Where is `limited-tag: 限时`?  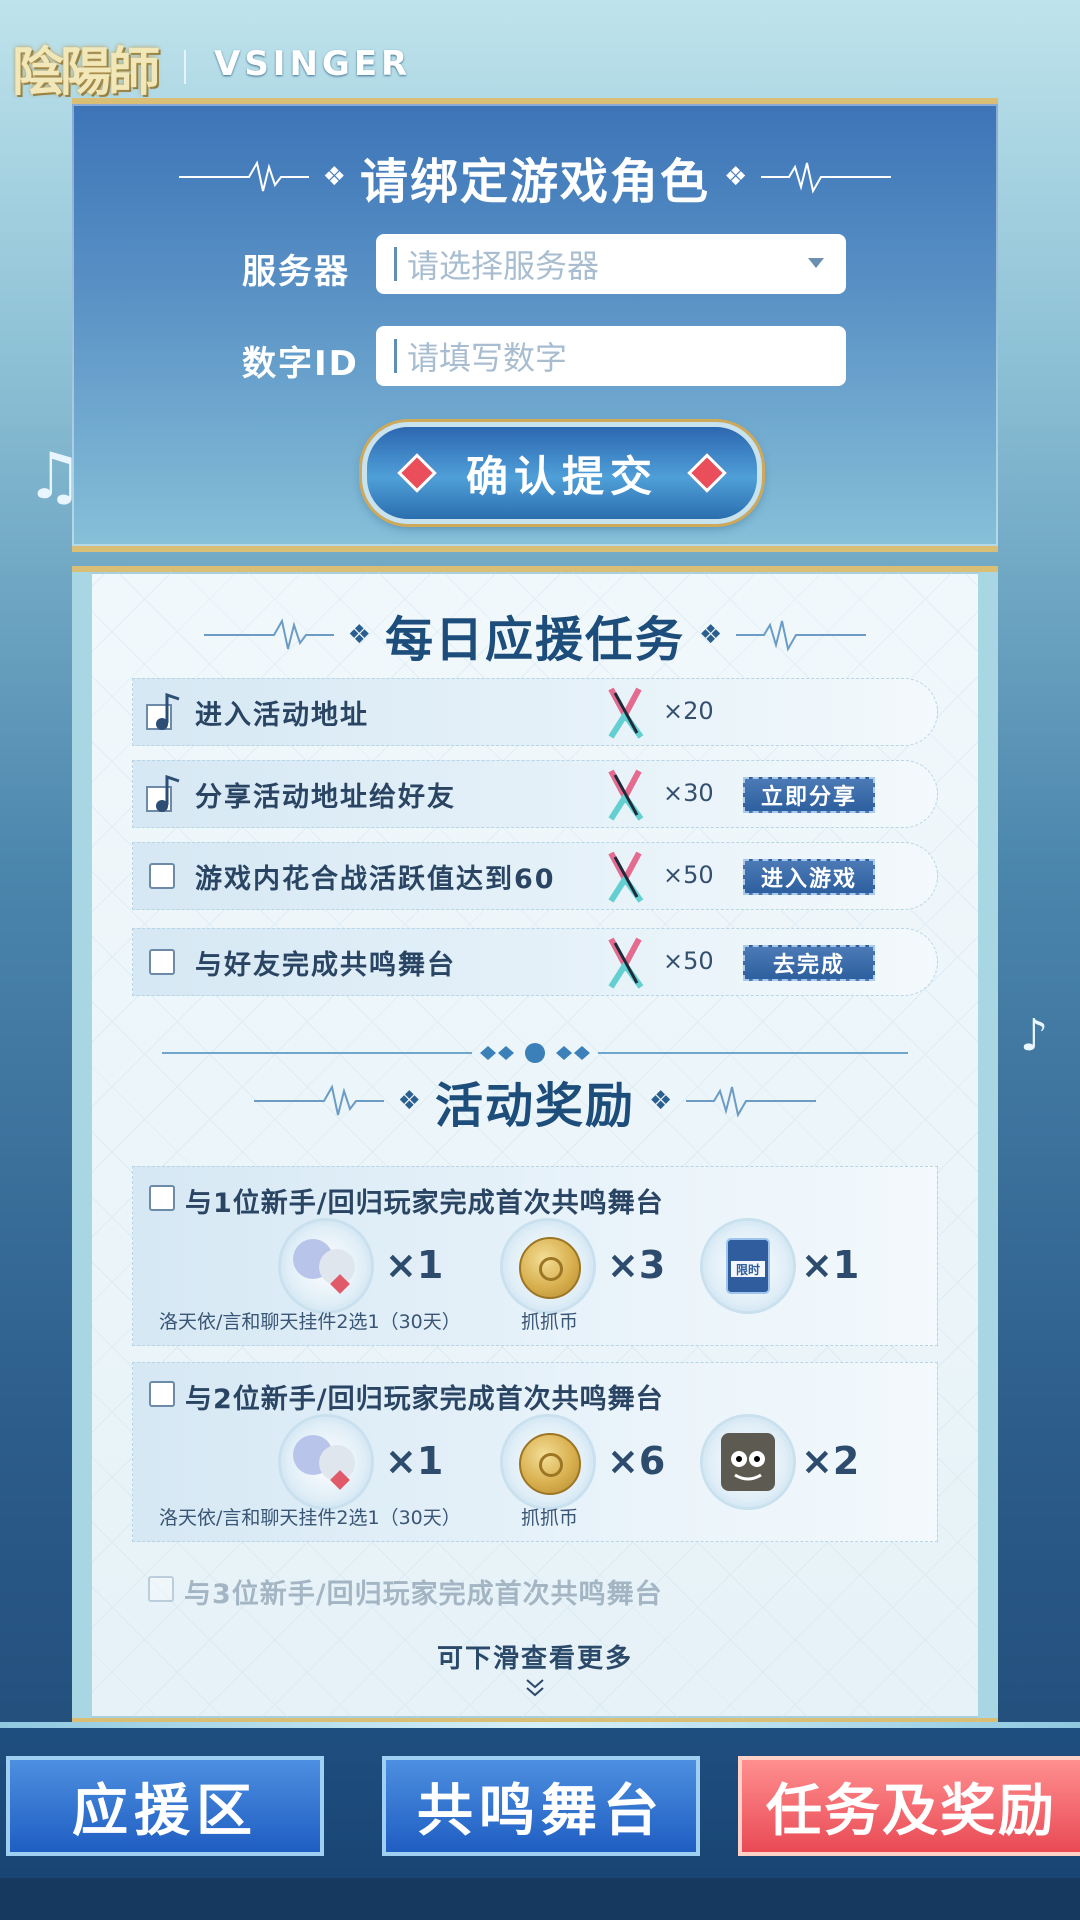 limited-tag: 限时 is located at coordinates (747, 1270).